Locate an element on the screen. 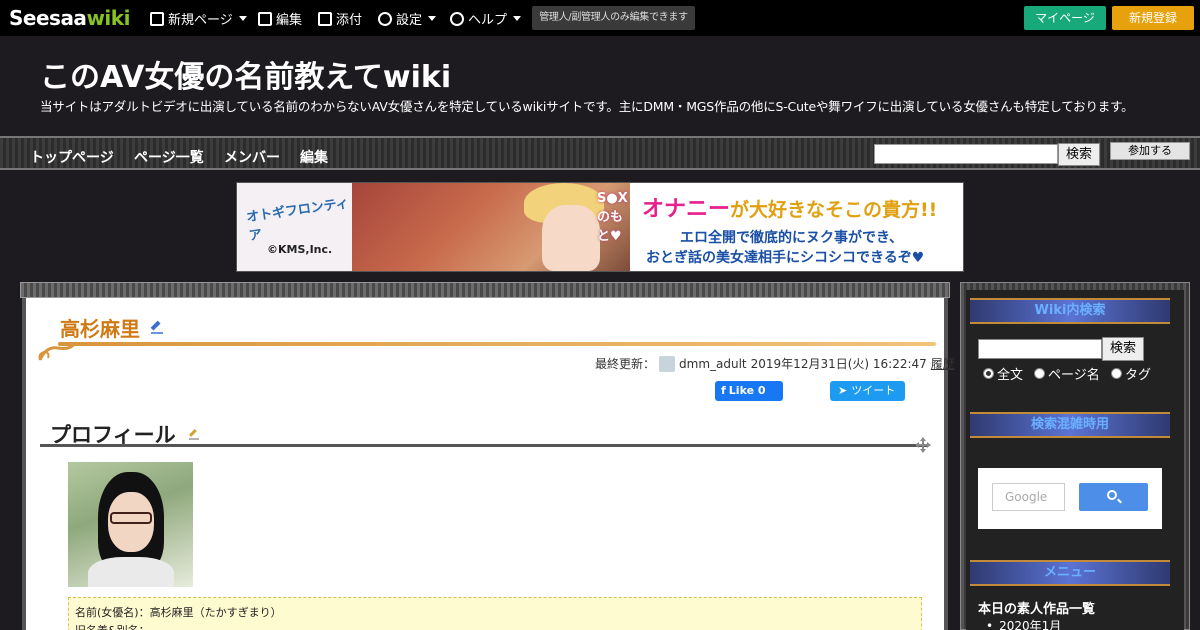 This screenshot has height=630, width=1200. banner-illustration: S●Xのもと♥ is located at coordinates (491, 227).